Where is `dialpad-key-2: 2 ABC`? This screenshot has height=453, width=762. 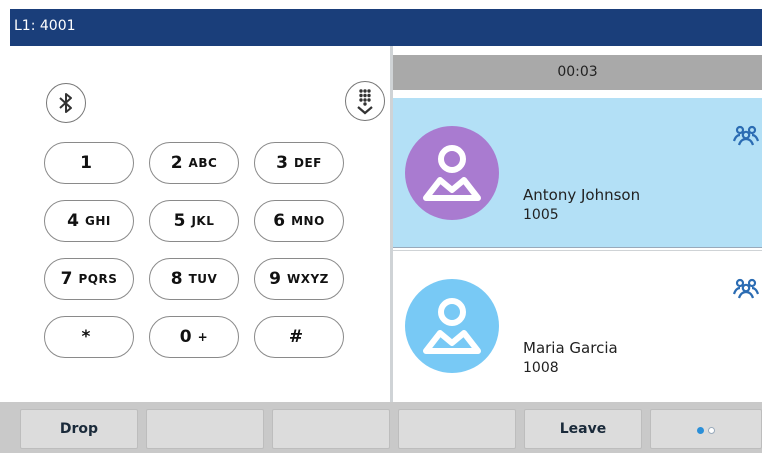
dialpad-key-2: 2 ABC is located at coordinates (194, 163).